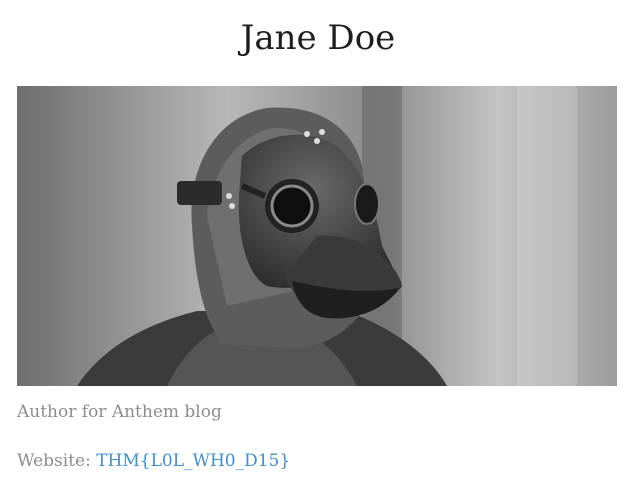 The image size is (636, 486). Describe the element at coordinates (54, 461) in the screenshot. I see `website-label: Website:` at that location.